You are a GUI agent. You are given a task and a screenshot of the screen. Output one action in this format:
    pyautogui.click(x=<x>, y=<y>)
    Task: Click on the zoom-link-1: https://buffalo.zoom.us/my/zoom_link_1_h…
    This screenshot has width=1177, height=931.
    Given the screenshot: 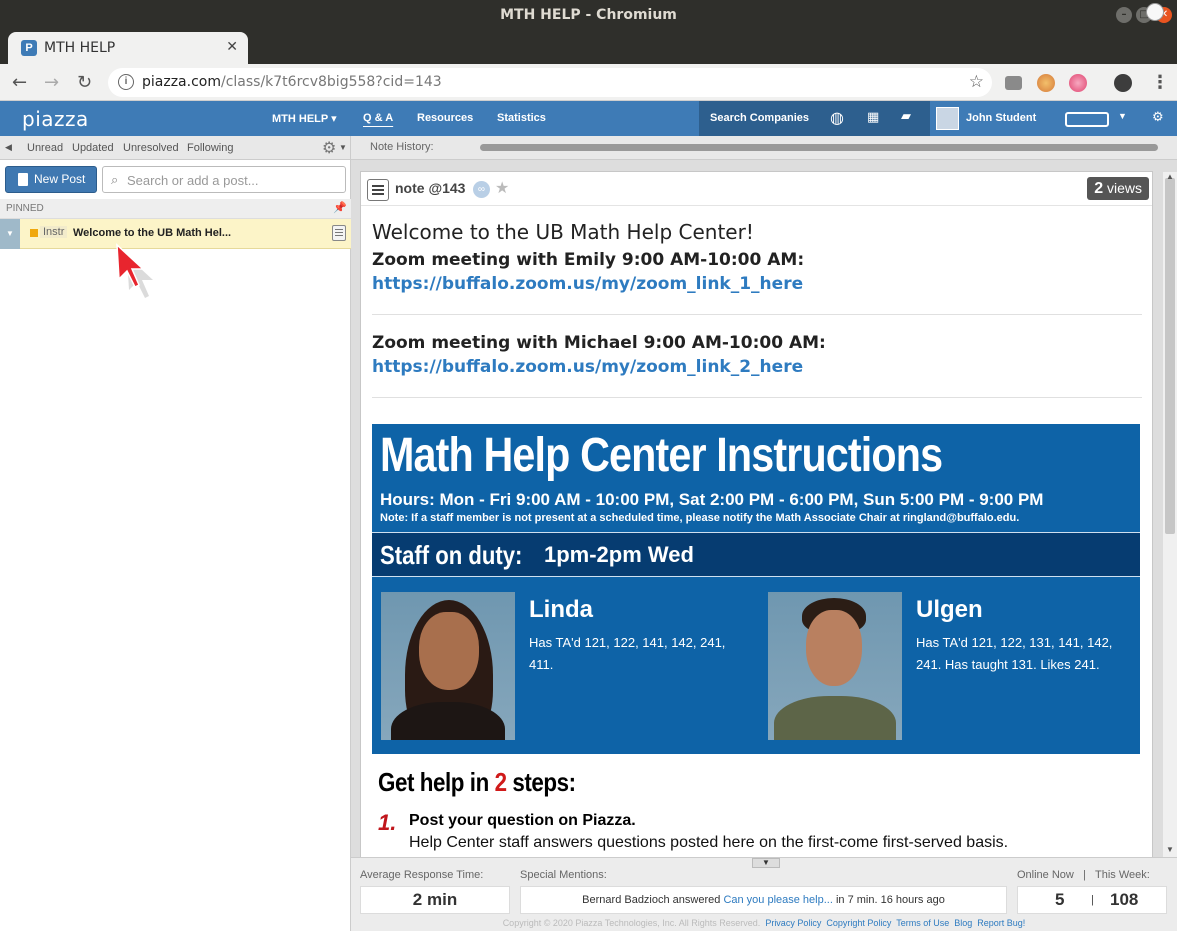 What is the action you would take?
    pyautogui.click(x=757, y=284)
    